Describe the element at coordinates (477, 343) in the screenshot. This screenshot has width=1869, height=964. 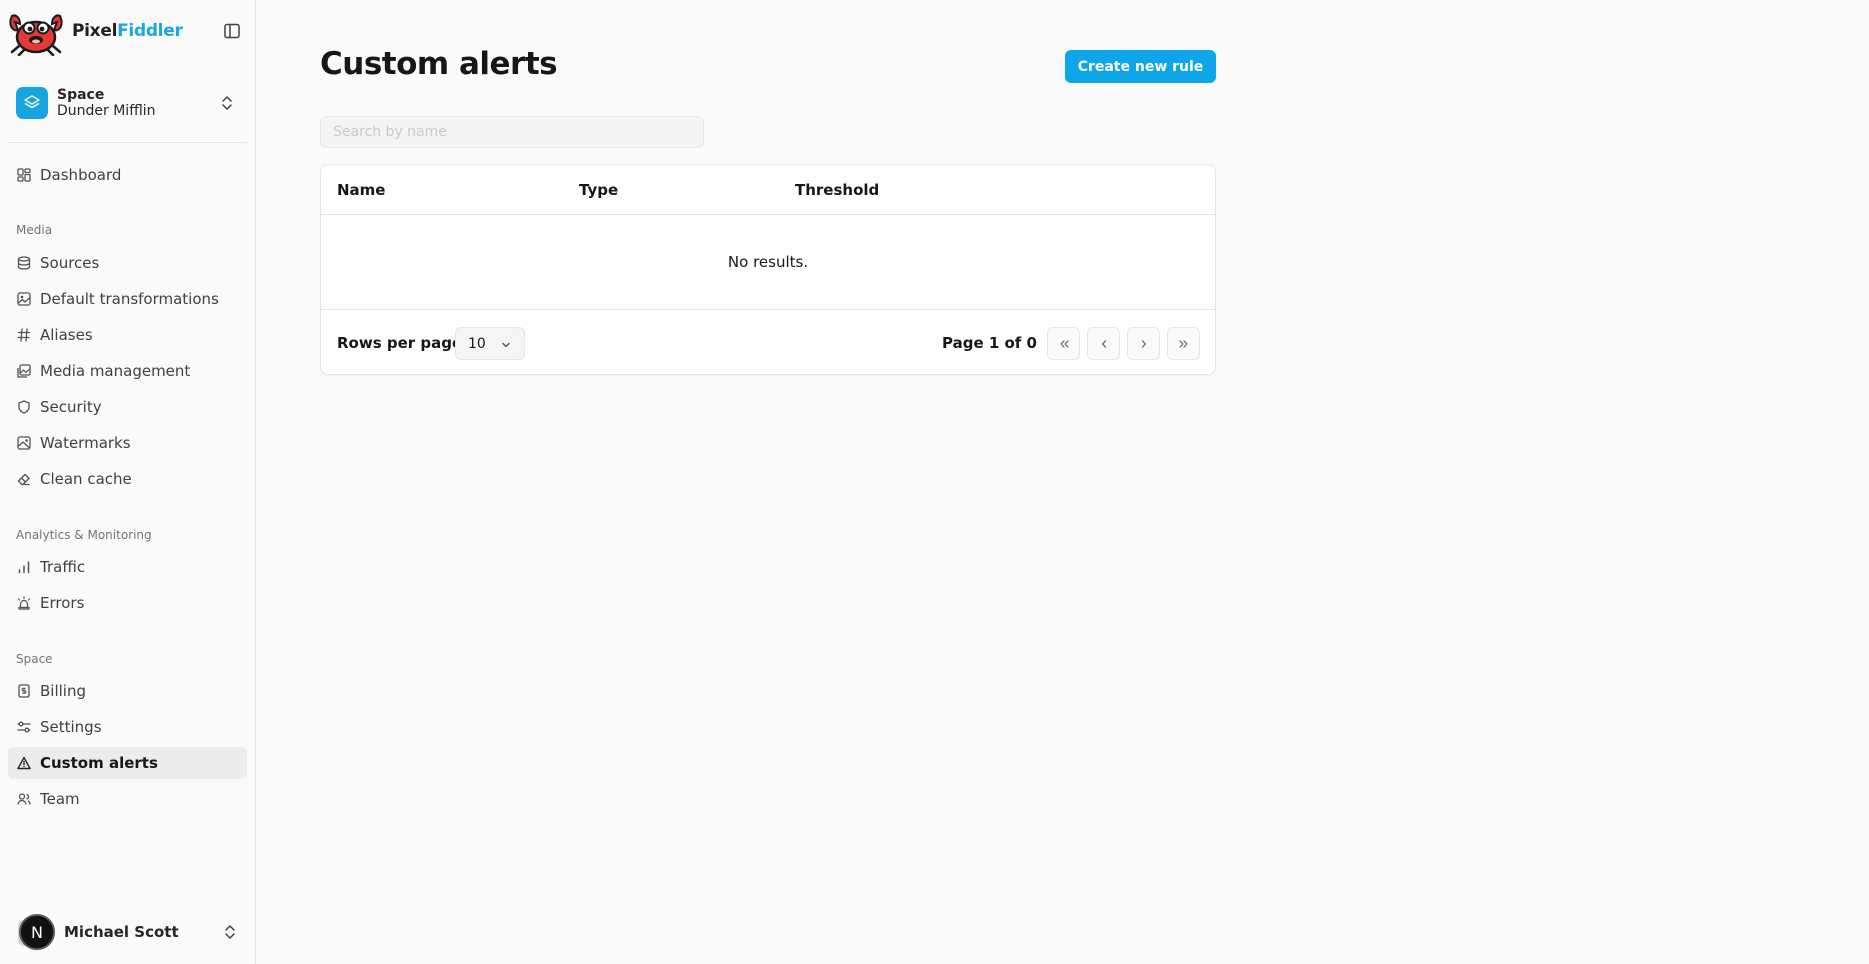
I see `rows-per-page-value: 10` at that location.